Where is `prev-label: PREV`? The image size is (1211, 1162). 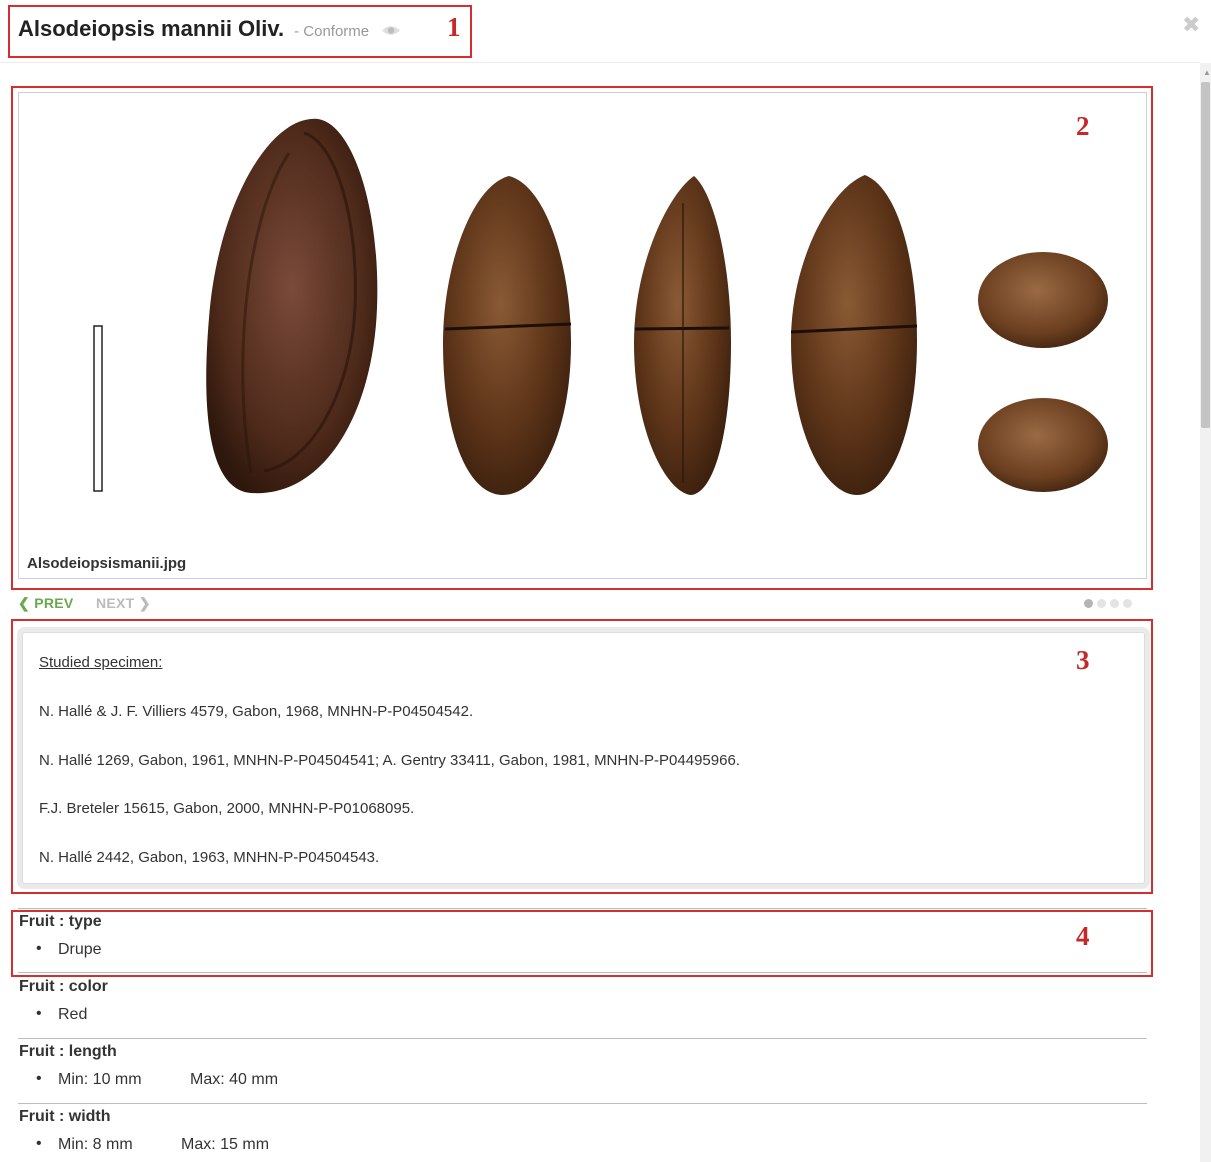 prev-label: PREV is located at coordinates (54, 603).